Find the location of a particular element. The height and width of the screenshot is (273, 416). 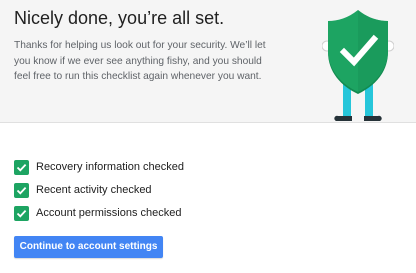

checklist-item-permissions: Account permissions checked is located at coordinates (164, 215).